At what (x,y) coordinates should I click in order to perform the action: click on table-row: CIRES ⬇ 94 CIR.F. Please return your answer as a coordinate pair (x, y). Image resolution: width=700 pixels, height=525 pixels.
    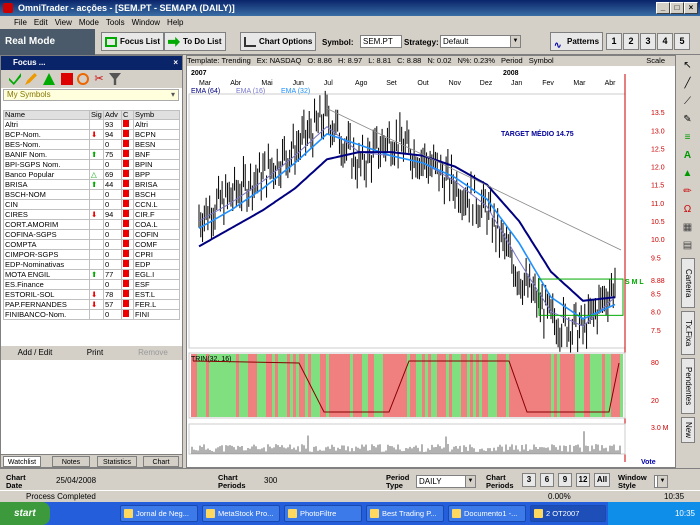
    Looking at the image, I should click on (91, 215).